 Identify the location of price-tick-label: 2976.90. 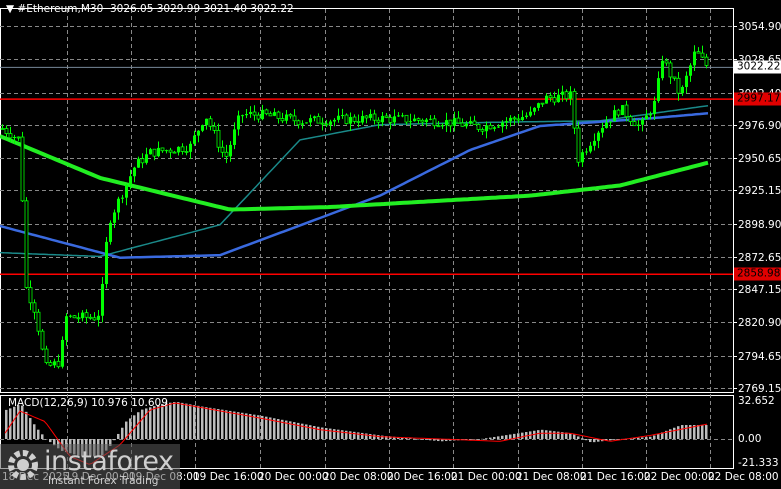
(759, 125).